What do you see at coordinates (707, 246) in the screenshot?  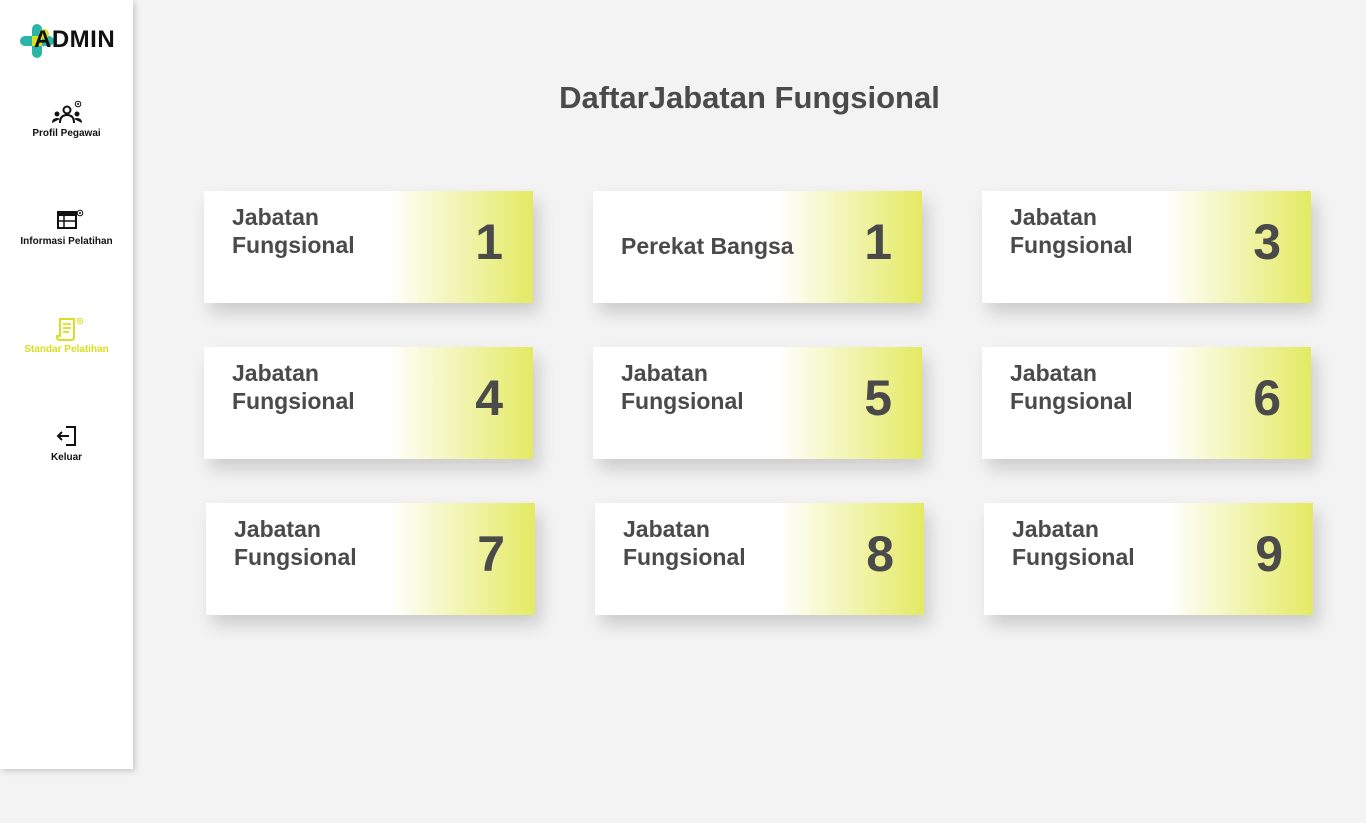 I see `card-label: Perekat Bangsa` at bounding box center [707, 246].